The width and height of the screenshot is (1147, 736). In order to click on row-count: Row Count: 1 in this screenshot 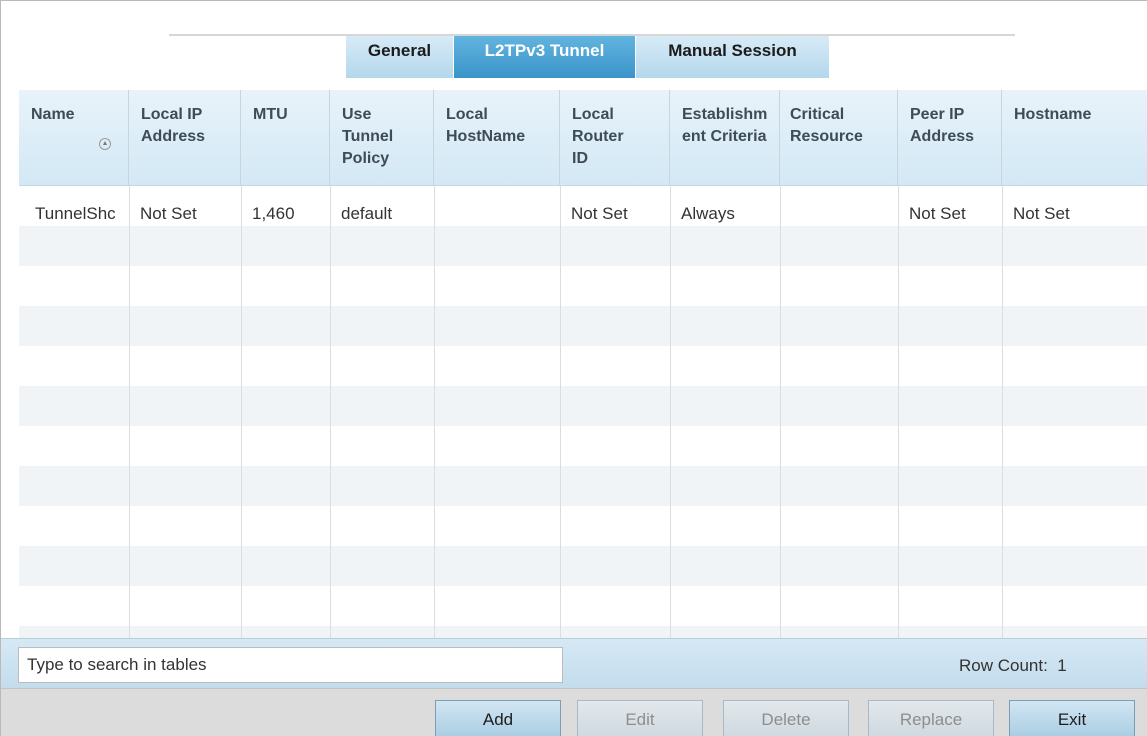, I will do `click(1013, 666)`.